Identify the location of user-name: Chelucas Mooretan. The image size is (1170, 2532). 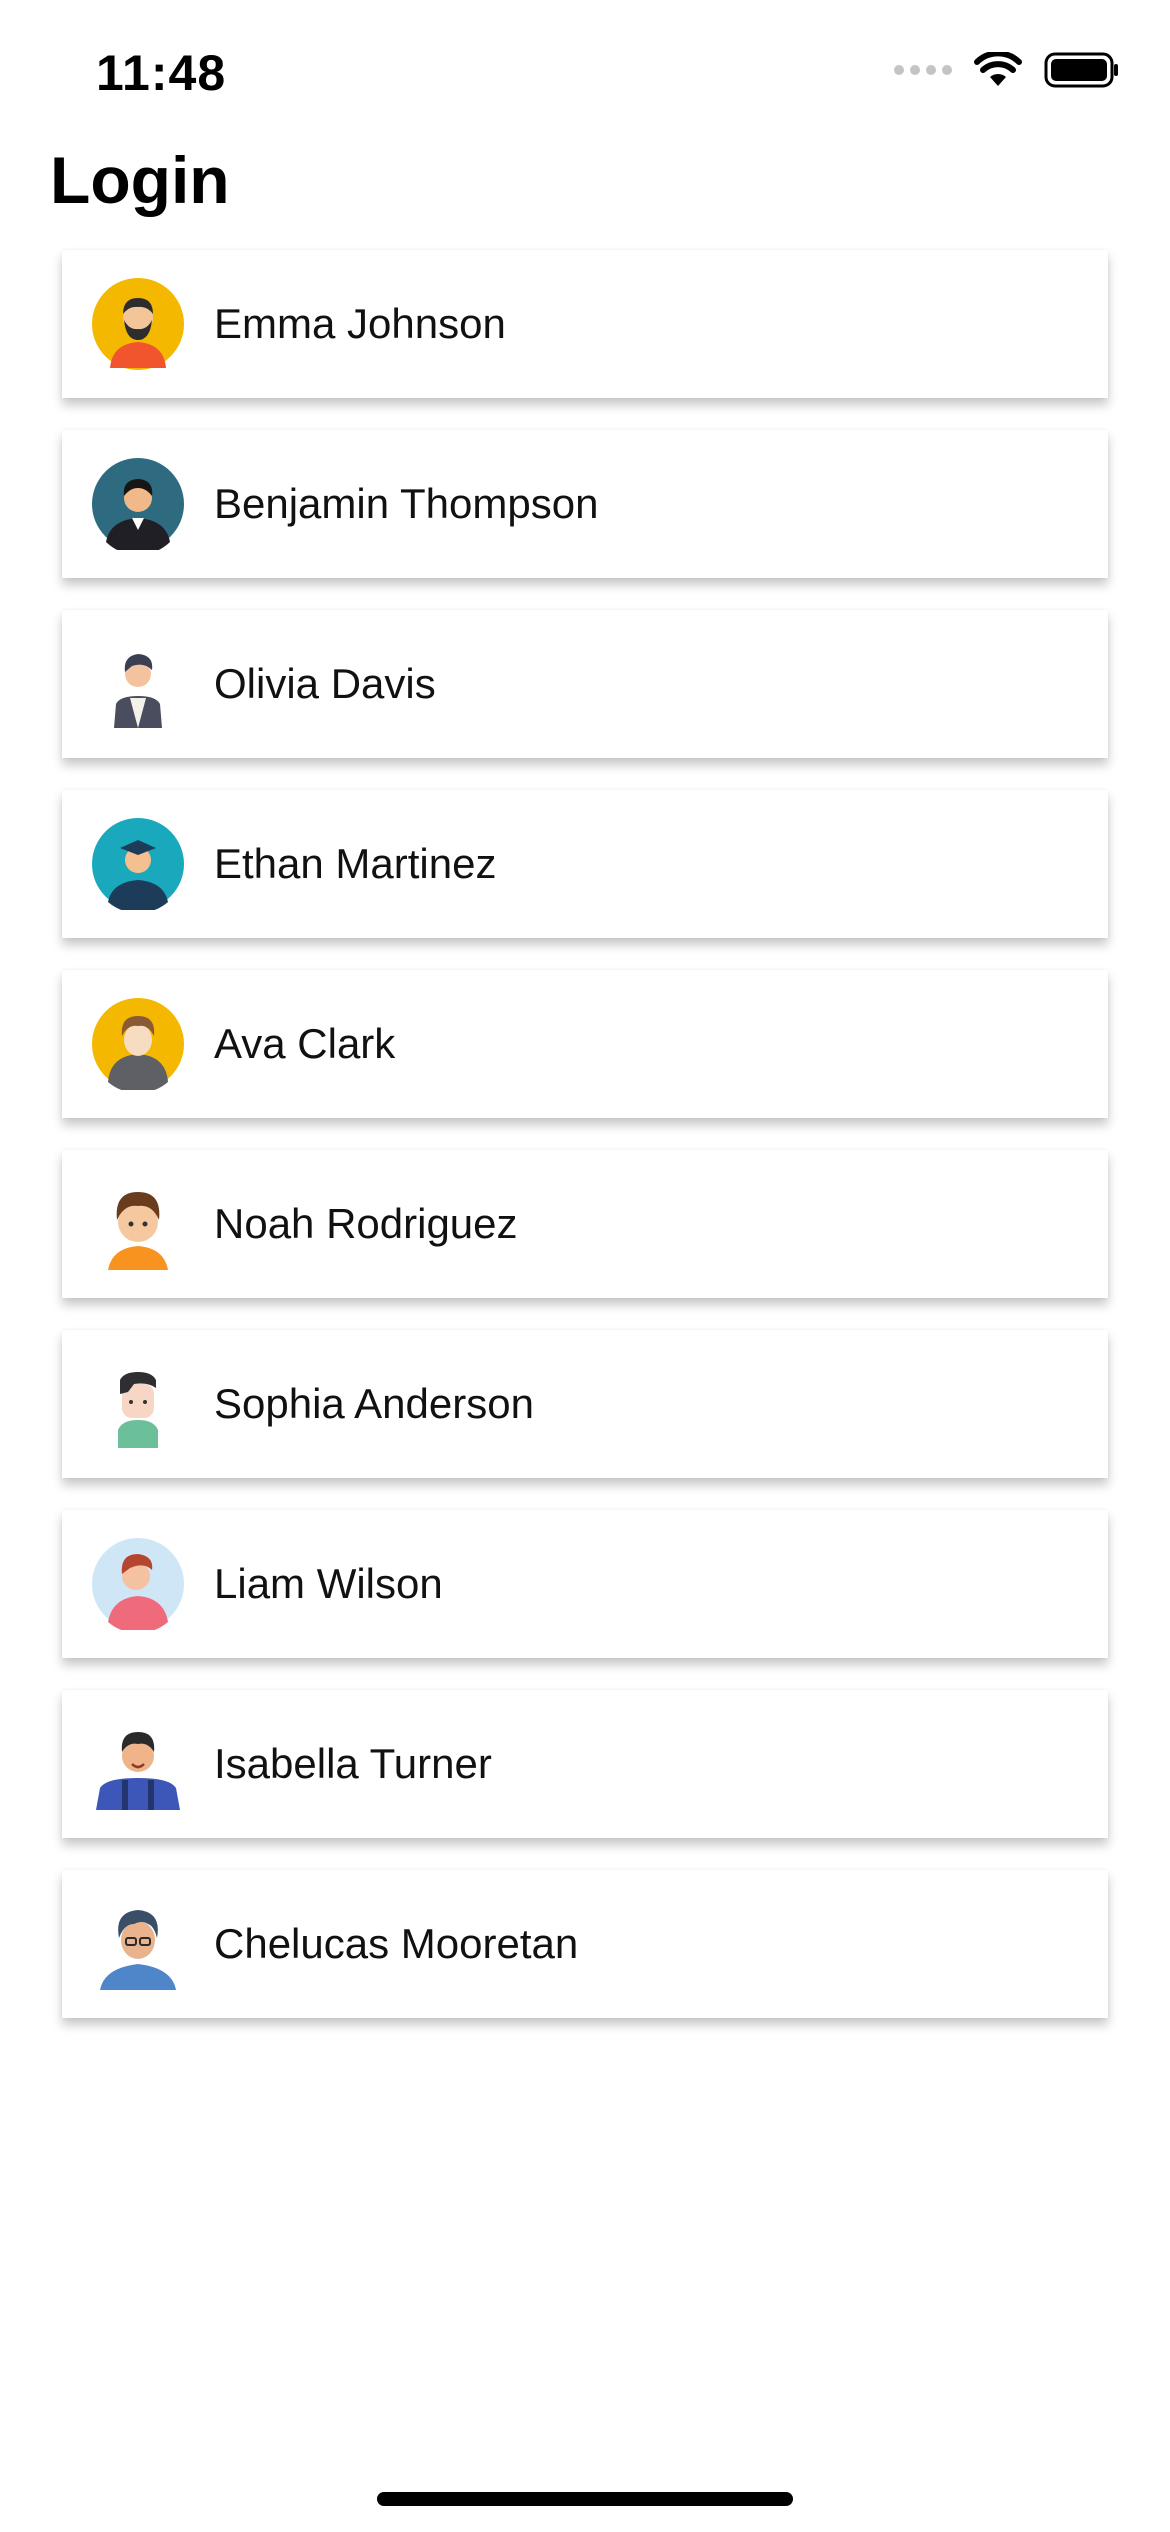
(396, 1943).